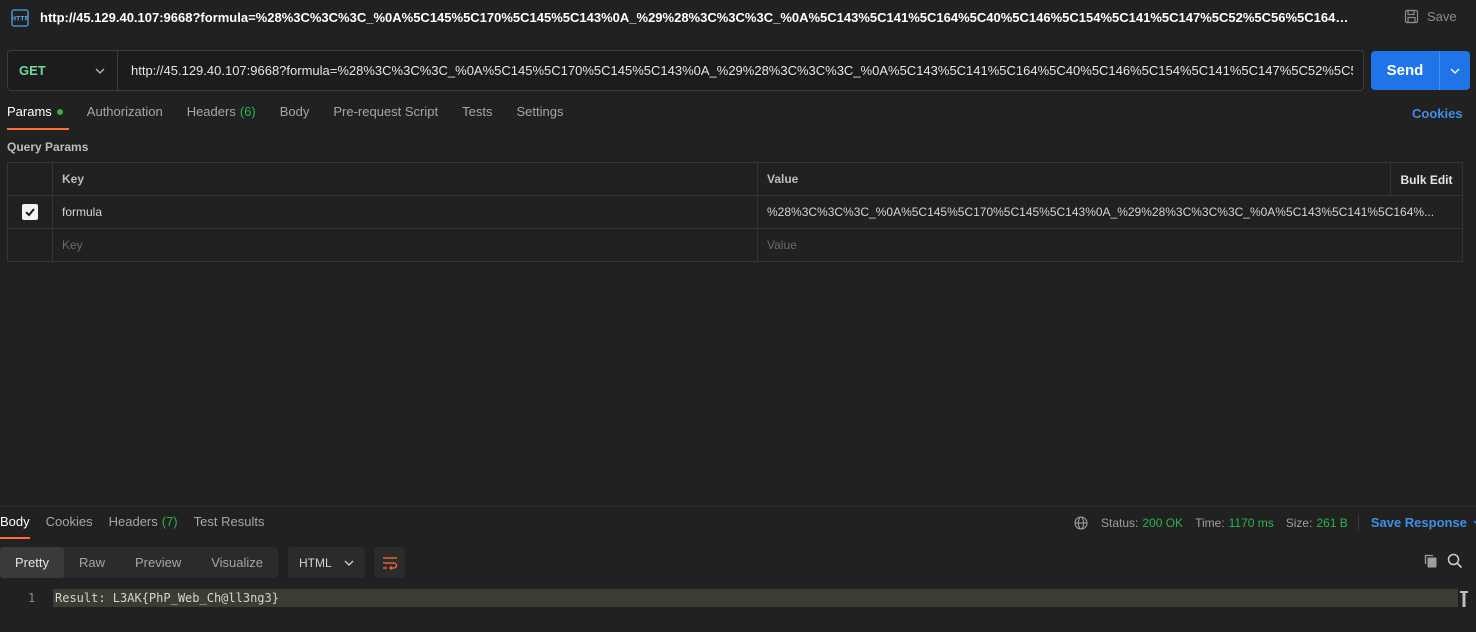 Image resolution: width=1476 pixels, height=632 pixels. What do you see at coordinates (1405, 70) in the screenshot?
I see `send-button: Send` at bounding box center [1405, 70].